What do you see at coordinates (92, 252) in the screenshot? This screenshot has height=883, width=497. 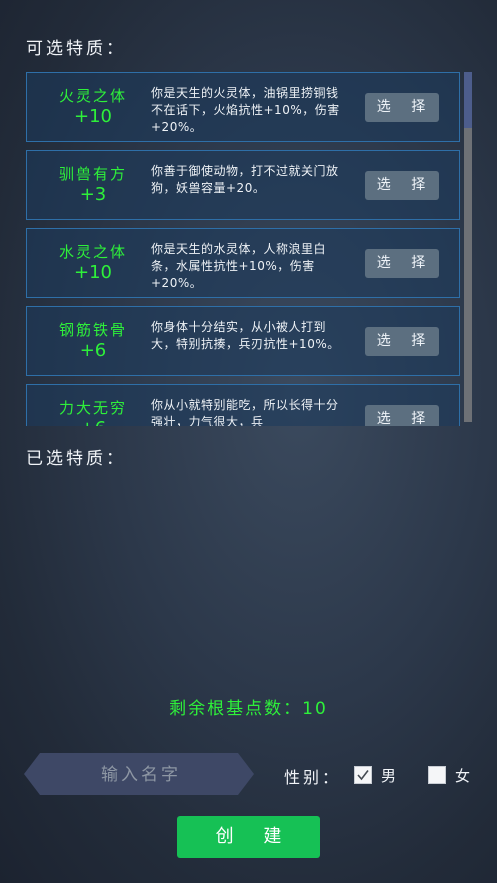 I see `trait-name: 水灵之体` at bounding box center [92, 252].